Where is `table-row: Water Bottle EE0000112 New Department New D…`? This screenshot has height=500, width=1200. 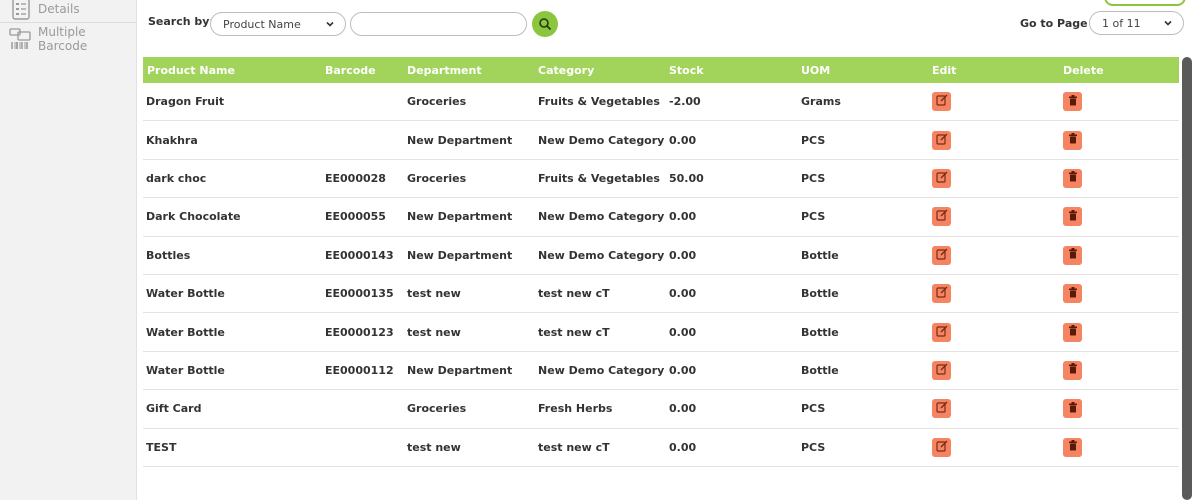
table-row: Water Bottle EE0000112 New Department New D… is located at coordinates (661, 371).